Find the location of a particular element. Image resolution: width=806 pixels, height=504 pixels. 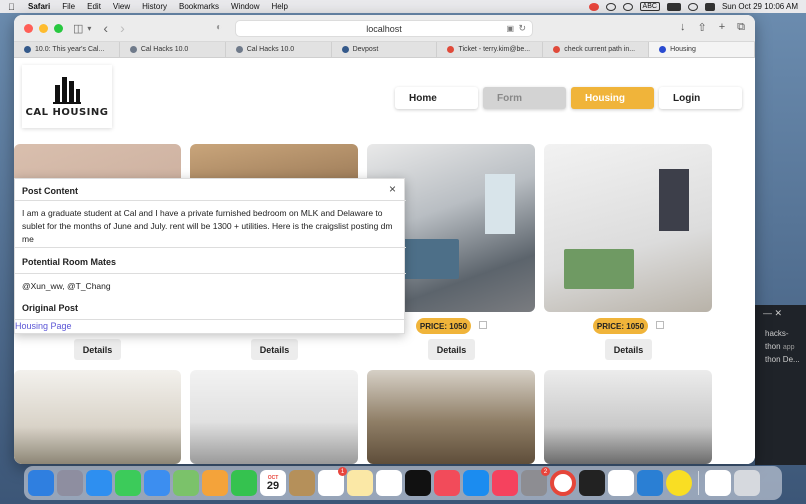

new-tab-icon: + is located at coordinates (722, 27).